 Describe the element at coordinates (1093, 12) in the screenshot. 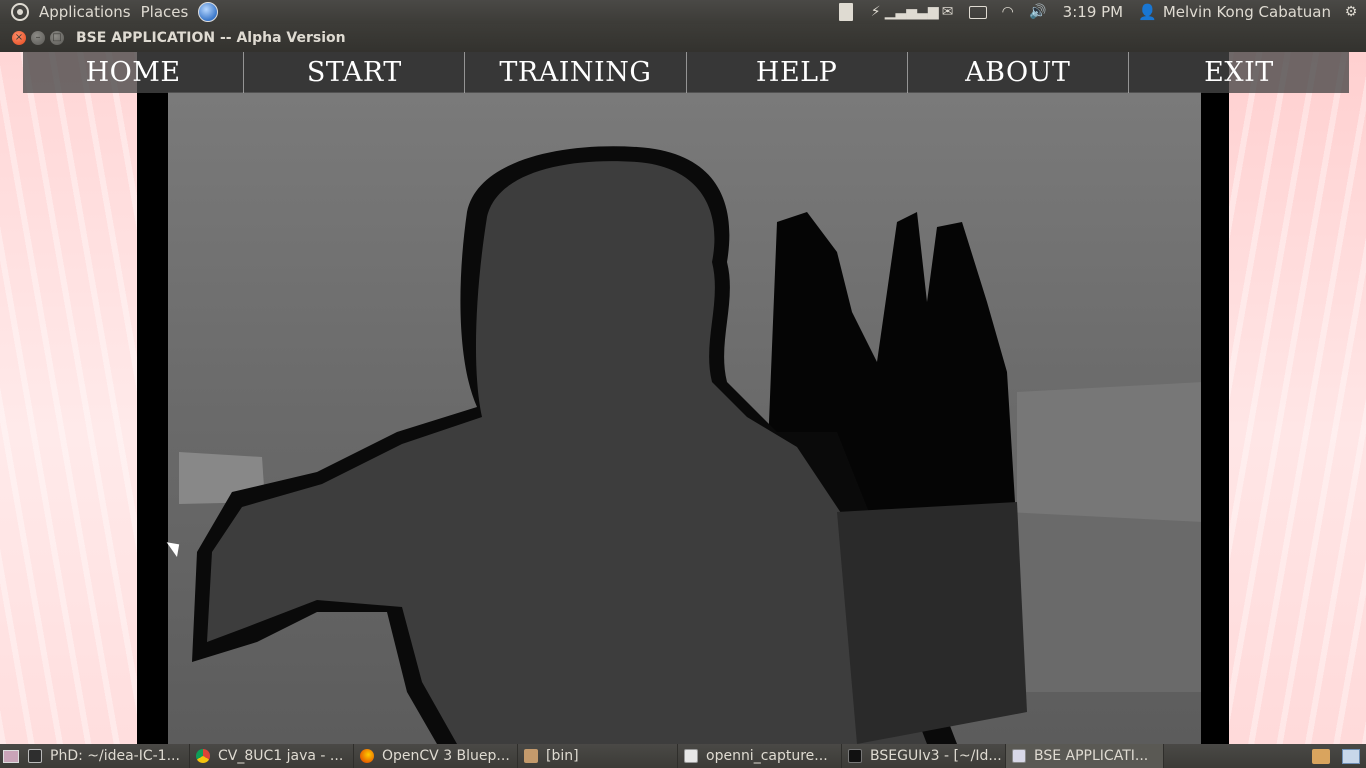

I see `clock: 3:19 PM` at that location.